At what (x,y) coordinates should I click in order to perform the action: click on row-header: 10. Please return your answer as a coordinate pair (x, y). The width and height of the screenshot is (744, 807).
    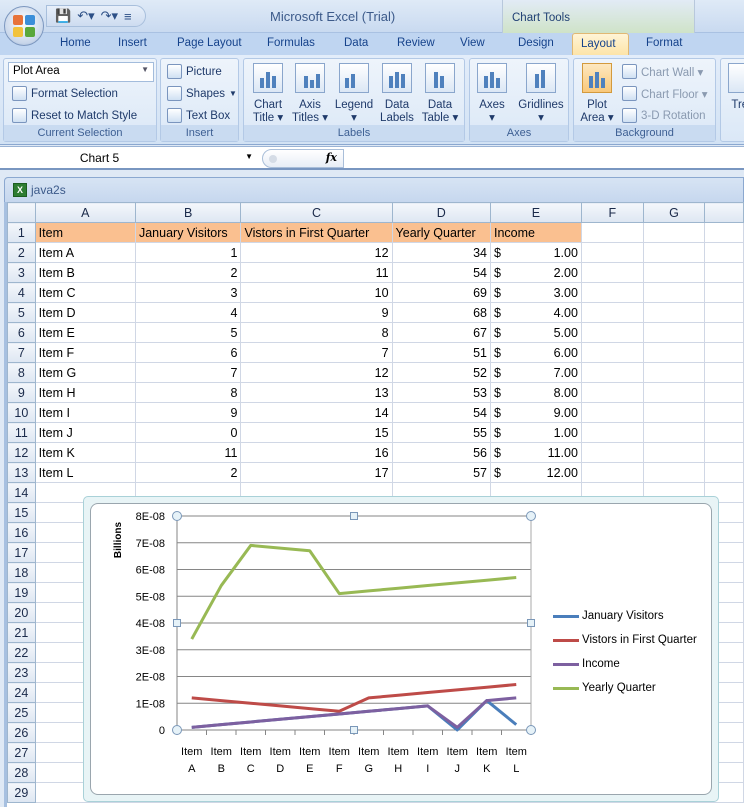
    Looking at the image, I should click on (21, 412).